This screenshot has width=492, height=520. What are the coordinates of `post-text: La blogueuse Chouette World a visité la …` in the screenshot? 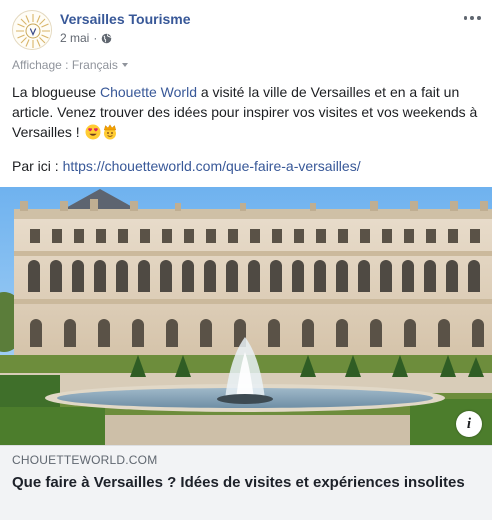 It's located at (246, 112).